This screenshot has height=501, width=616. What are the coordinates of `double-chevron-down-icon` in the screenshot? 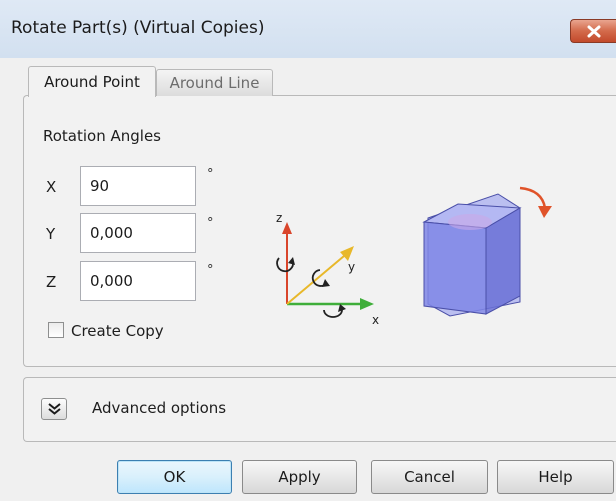 It's located at (54, 409).